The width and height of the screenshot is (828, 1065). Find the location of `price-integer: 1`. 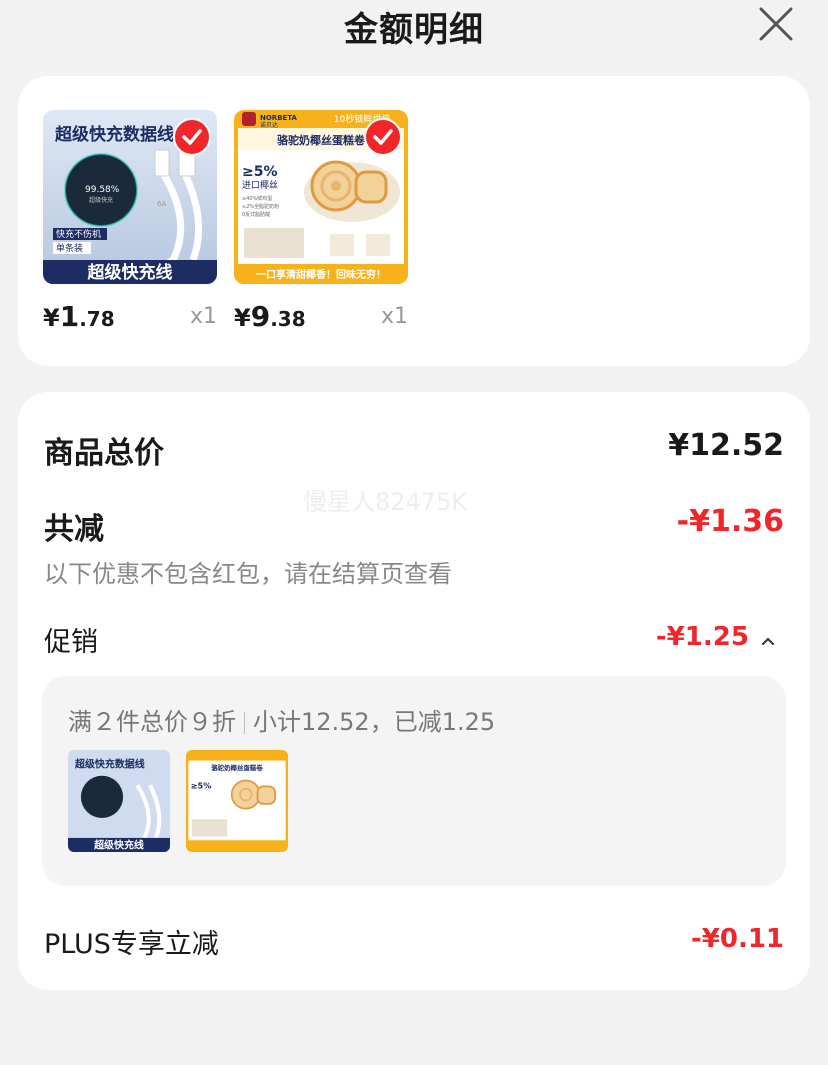

price-integer: 1 is located at coordinates (69, 316).